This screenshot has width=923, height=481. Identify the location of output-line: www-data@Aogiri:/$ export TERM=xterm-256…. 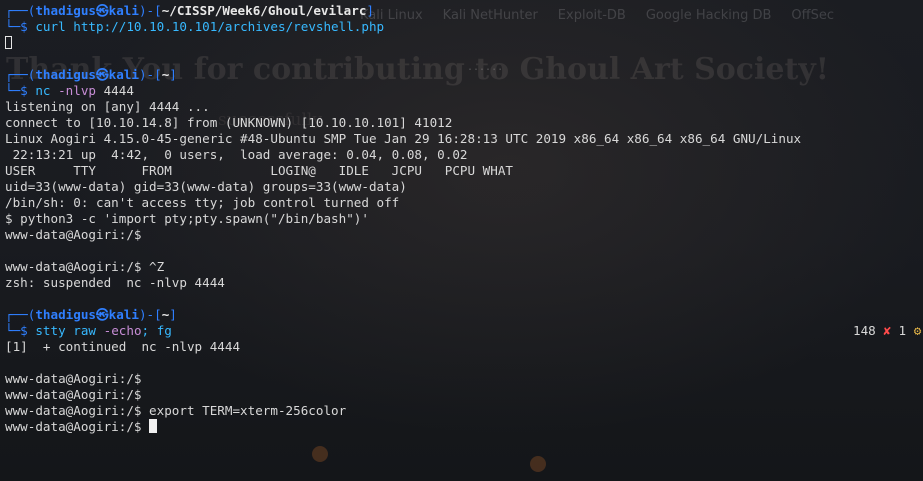
(176, 410).